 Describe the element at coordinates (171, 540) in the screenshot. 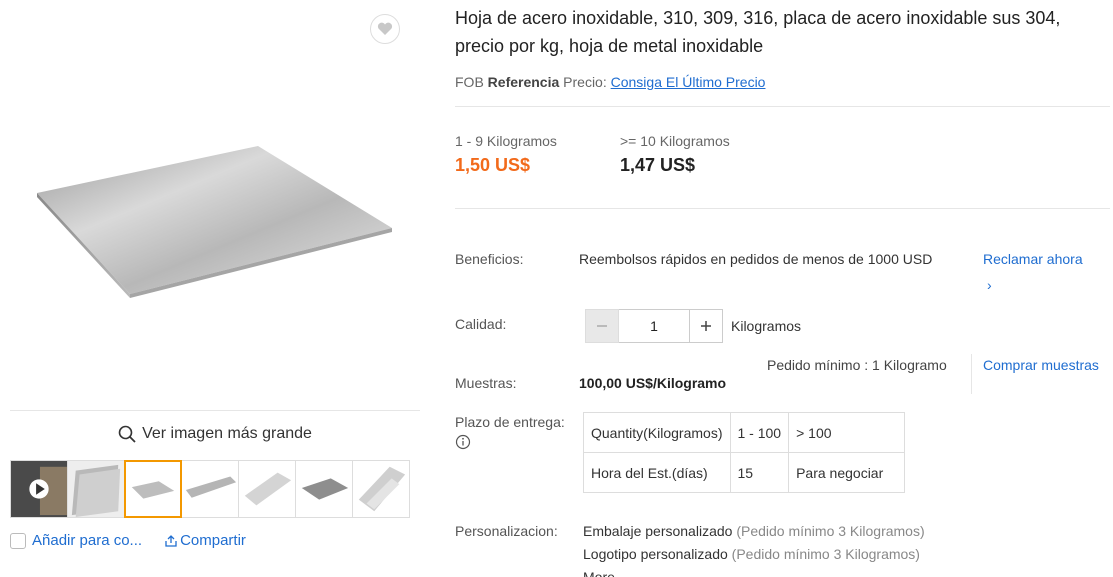

I see `share-icon` at that location.